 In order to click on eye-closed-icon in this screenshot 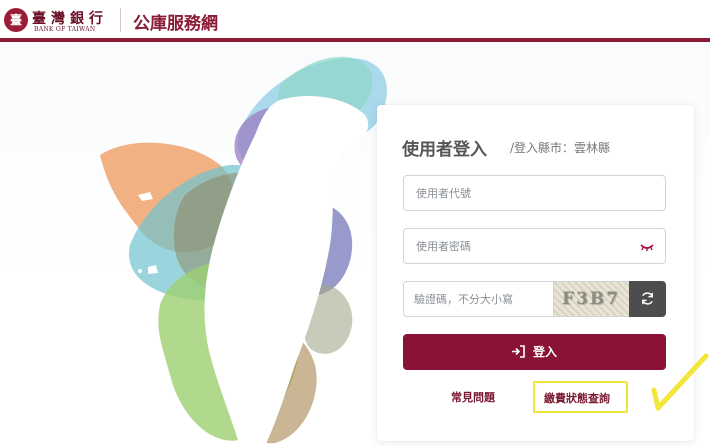, I will do `click(647, 247)`.